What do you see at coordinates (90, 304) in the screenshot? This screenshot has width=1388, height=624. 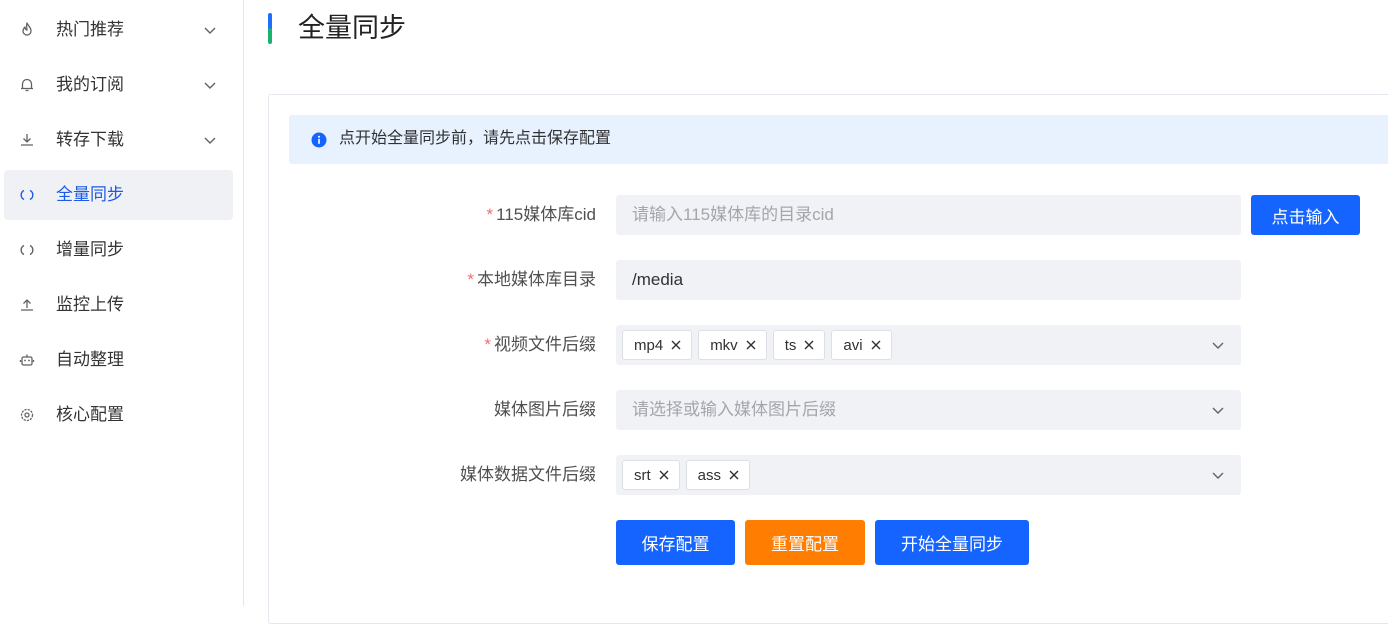 I see `sidebar-item-label: 监控上传` at bounding box center [90, 304].